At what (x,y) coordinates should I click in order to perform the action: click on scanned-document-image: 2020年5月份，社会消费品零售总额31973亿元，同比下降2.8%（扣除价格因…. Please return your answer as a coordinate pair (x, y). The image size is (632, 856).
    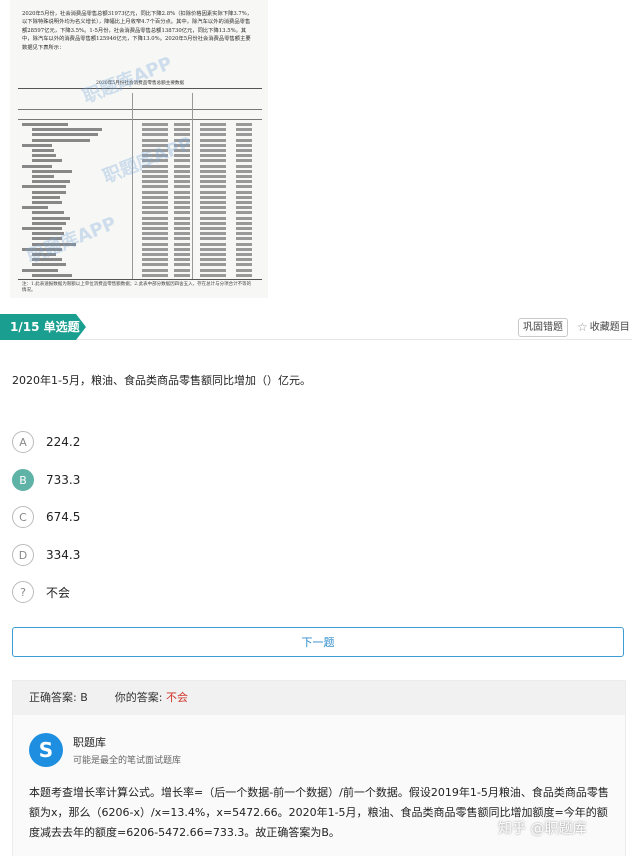
    Looking at the image, I should click on (139, 149).